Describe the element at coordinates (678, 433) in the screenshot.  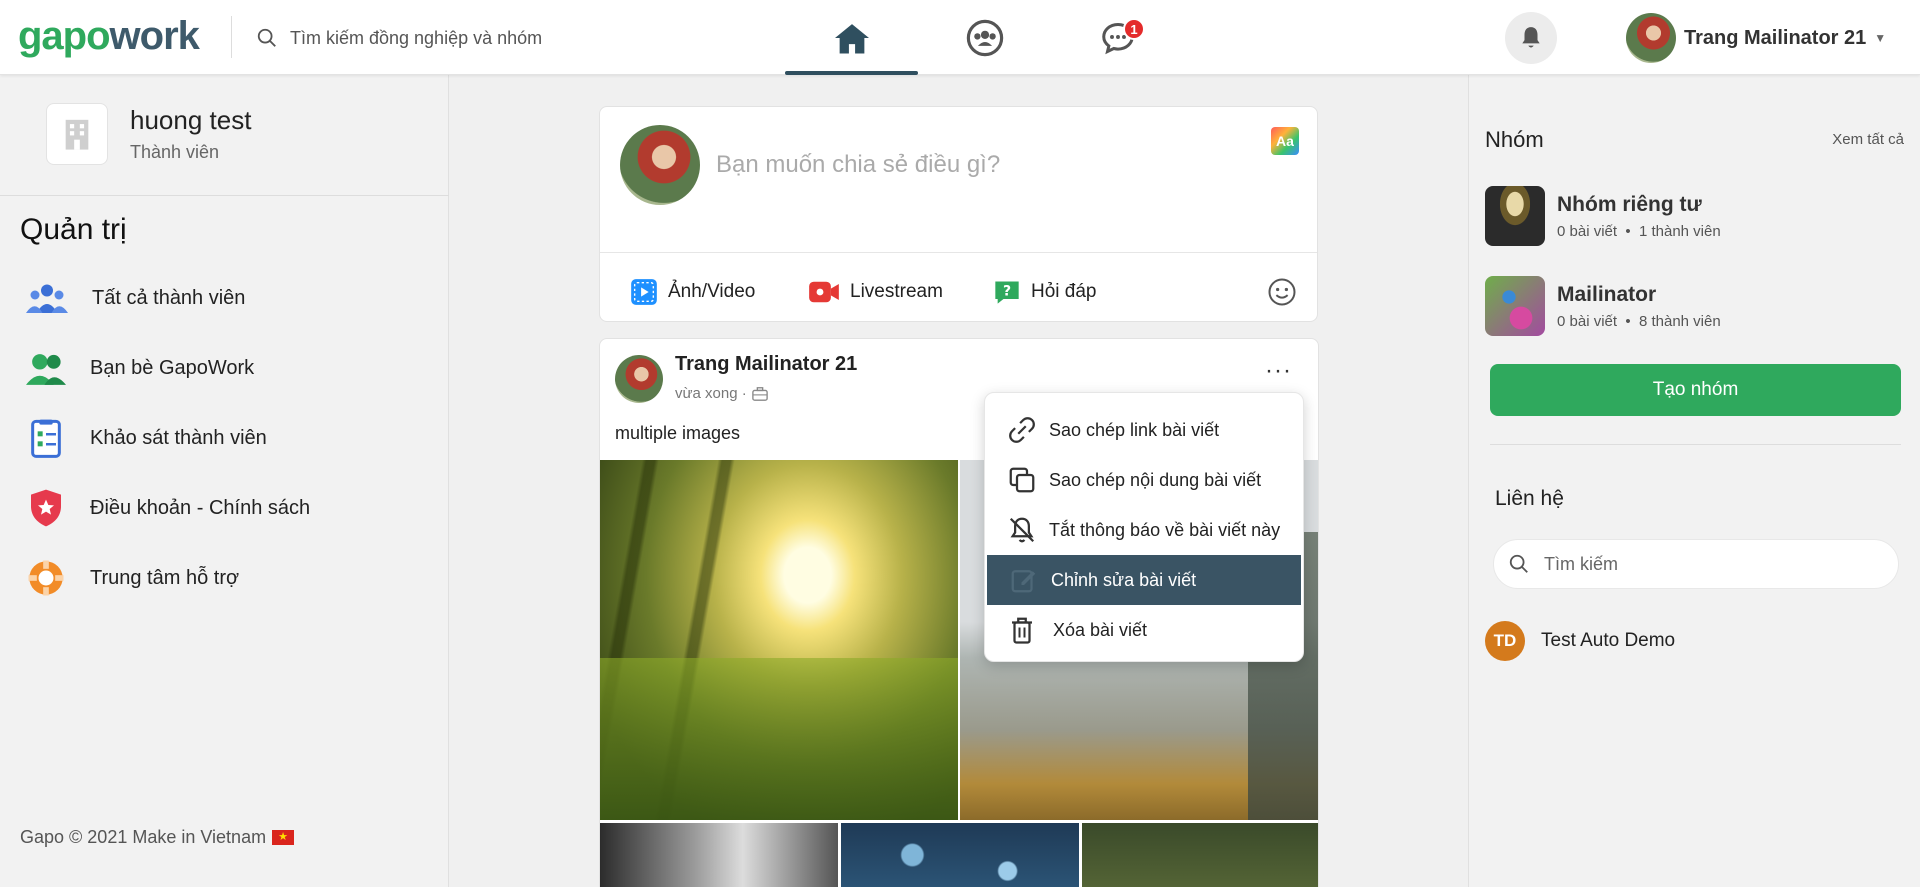
I see `post-content: multiple images` at that location.